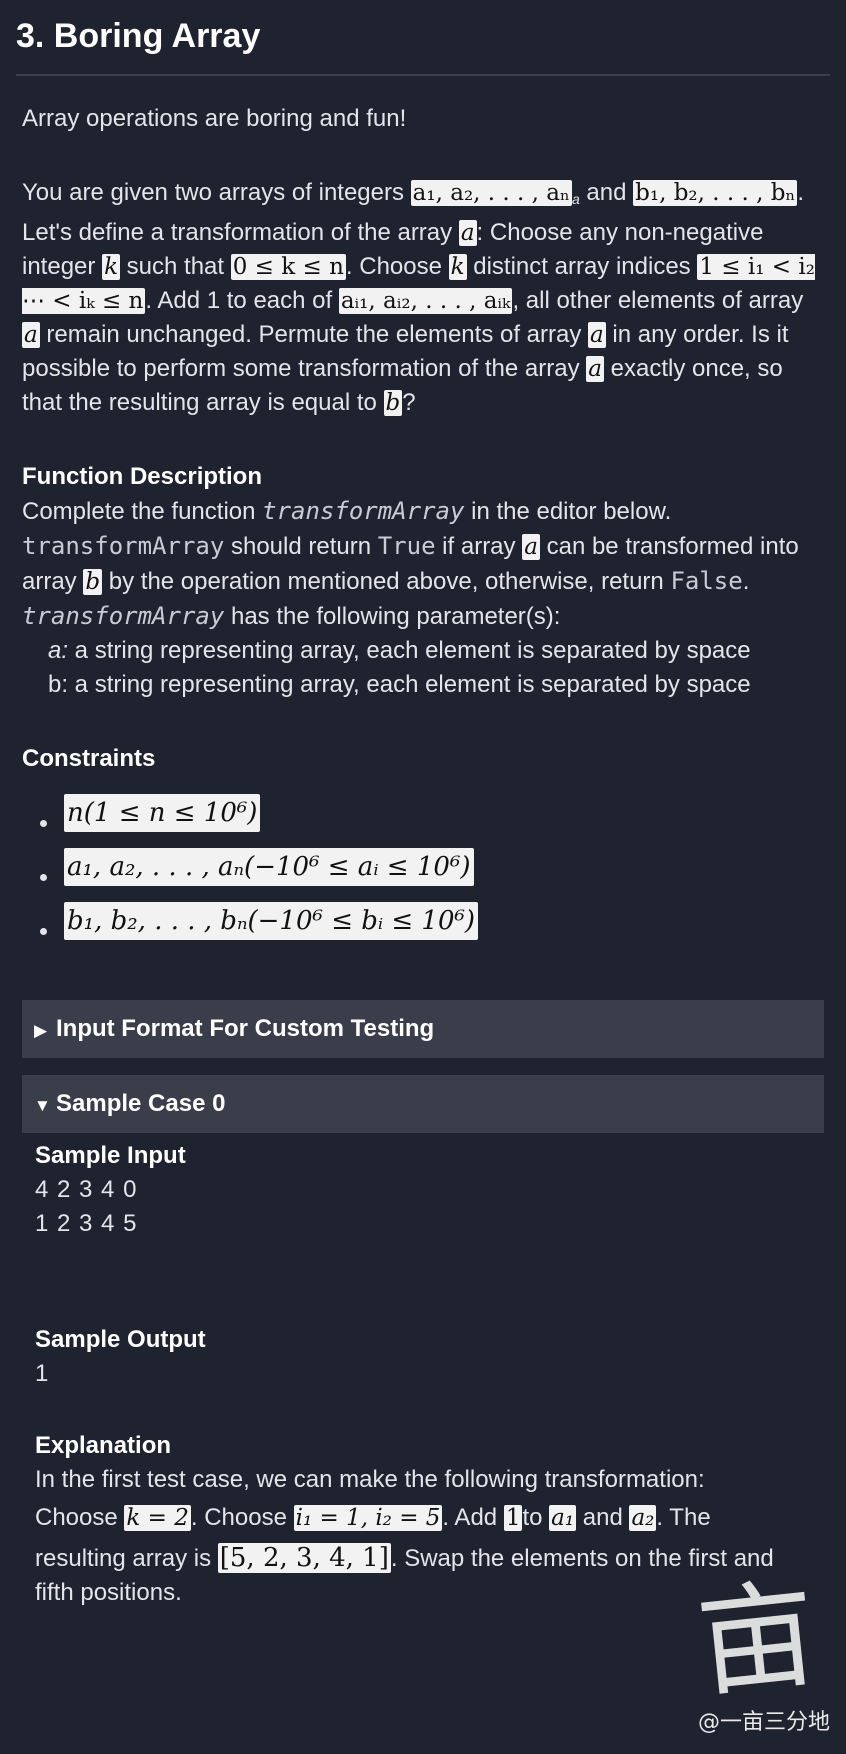  What do you see at coordinates (216, 192) in the screenshot?
I see `statement-text: You are given two arrays of integers` at bounding box center [216, 192].